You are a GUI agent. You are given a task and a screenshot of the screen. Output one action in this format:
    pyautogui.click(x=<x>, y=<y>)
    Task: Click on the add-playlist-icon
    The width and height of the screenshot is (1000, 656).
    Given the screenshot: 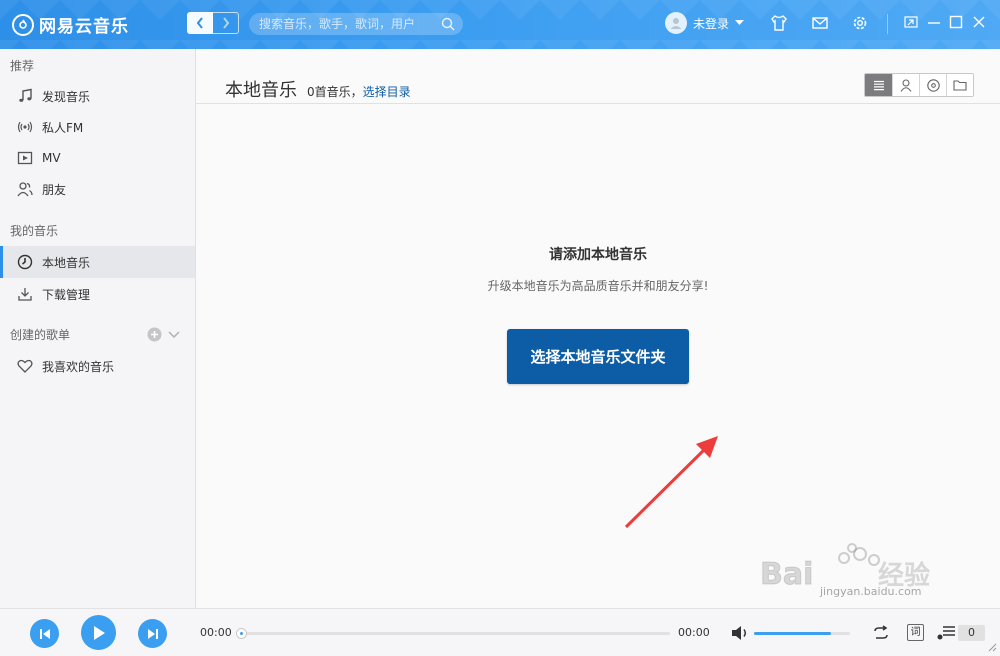 What is the action you would take?
    pyautogui.click(x=154, y=334)
    